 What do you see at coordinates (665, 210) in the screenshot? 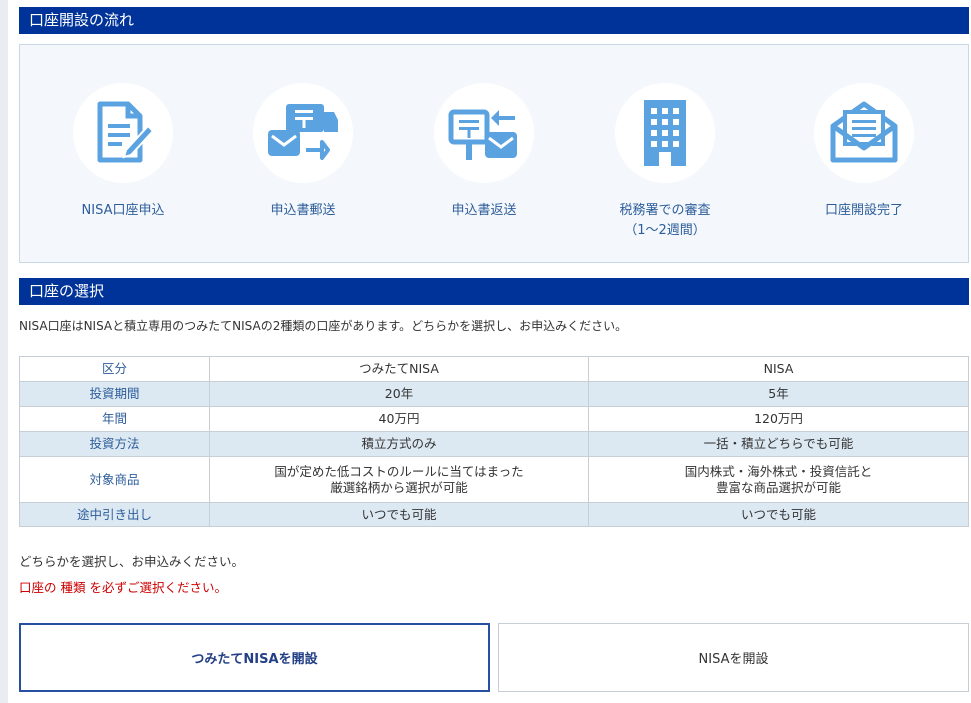
I see `step-label: 税務署での審査` at bounding box center [665, 210].